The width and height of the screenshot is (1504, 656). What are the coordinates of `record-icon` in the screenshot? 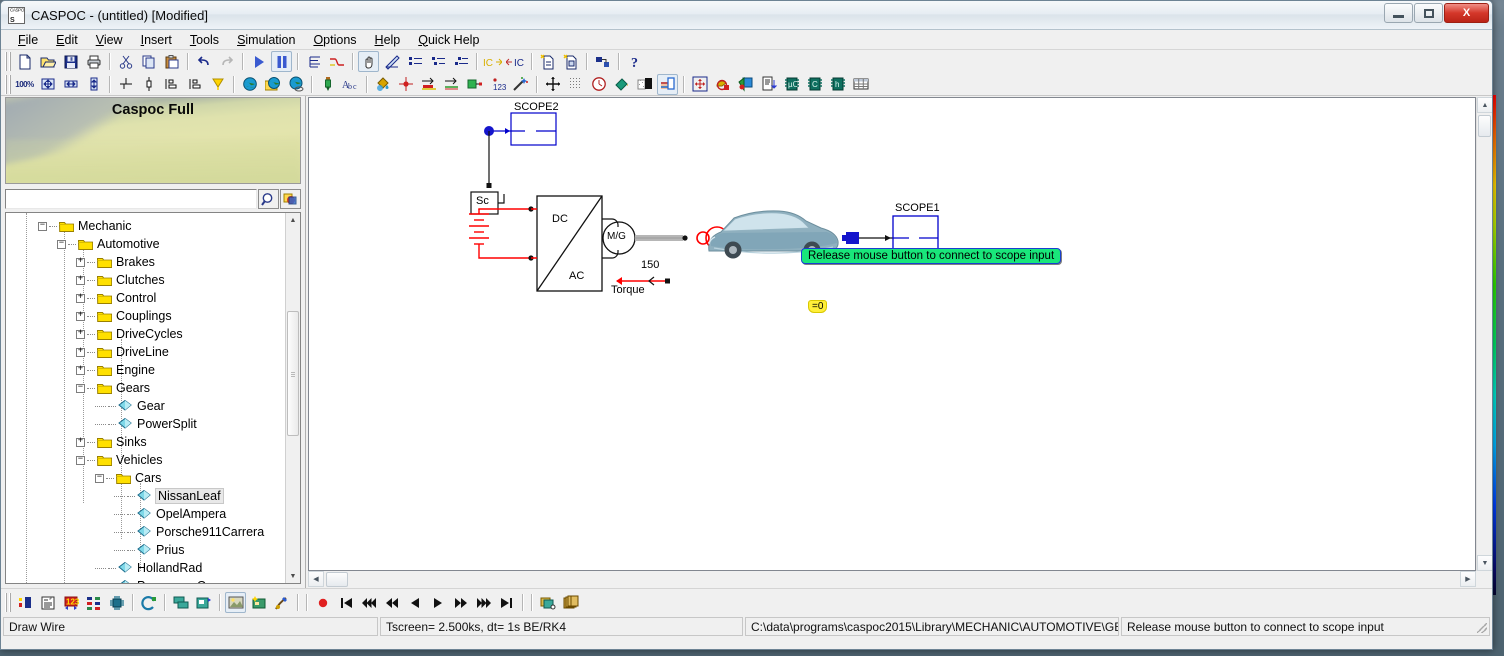 It's located at (322, 602).